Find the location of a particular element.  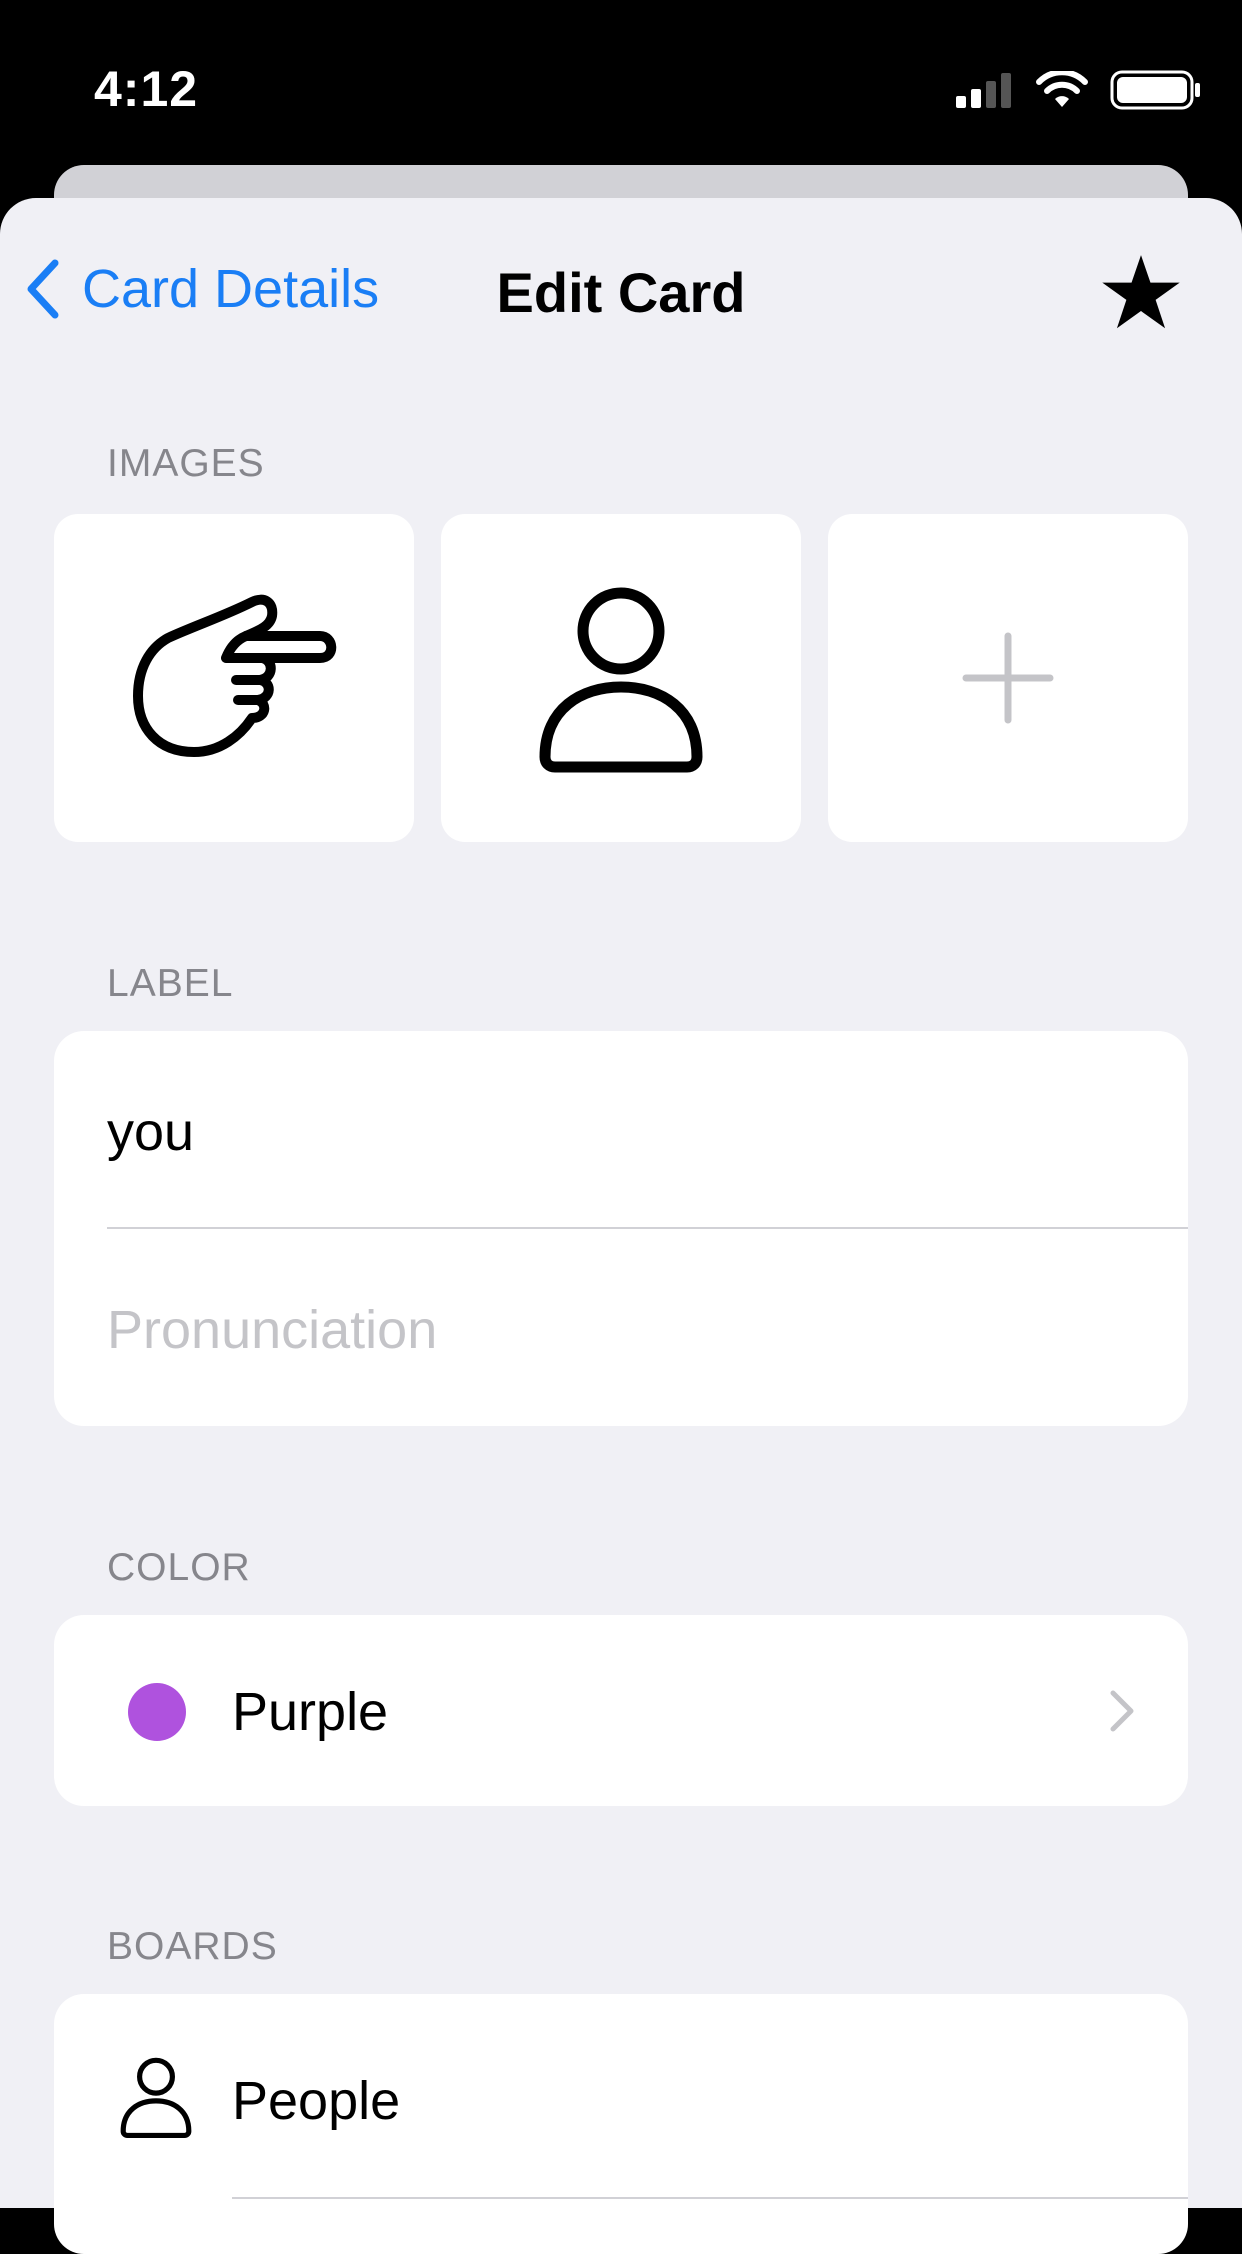

battery-icon is located at coordinates (1155, 90).